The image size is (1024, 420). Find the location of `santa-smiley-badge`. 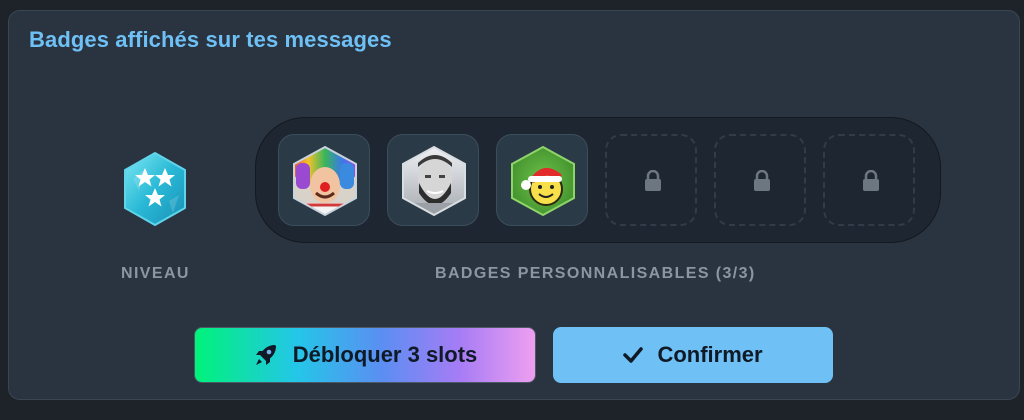

santa-smiley-badge is located at coordinates (543, 181).